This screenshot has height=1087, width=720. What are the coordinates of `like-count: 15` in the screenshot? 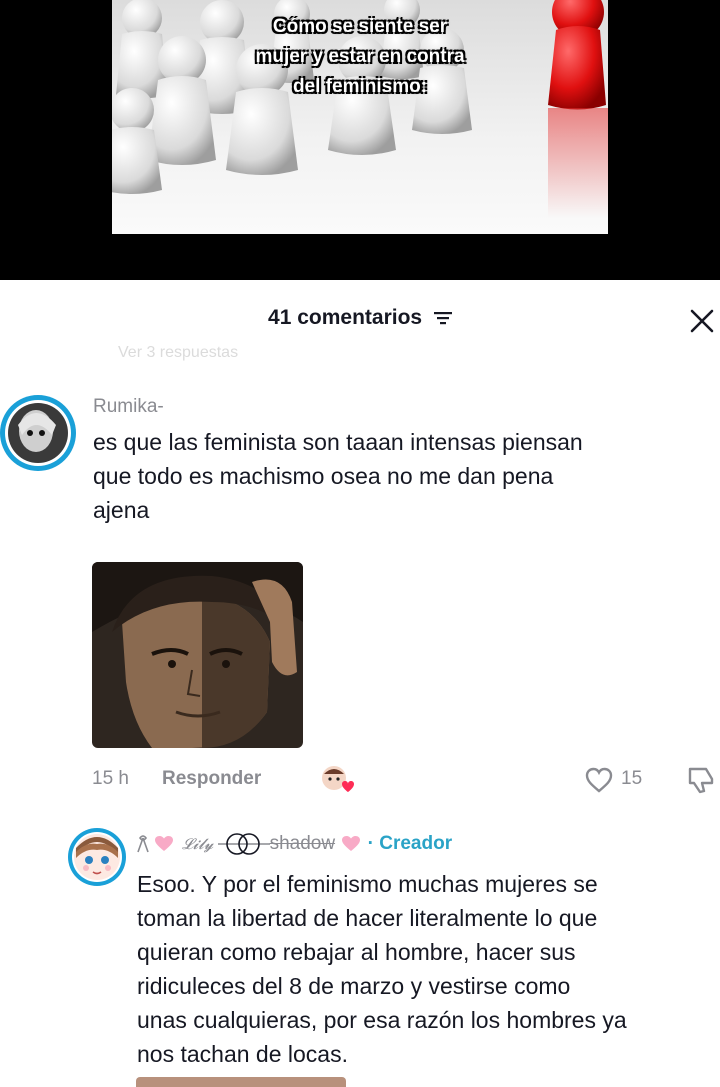 It's located at (632, 778).